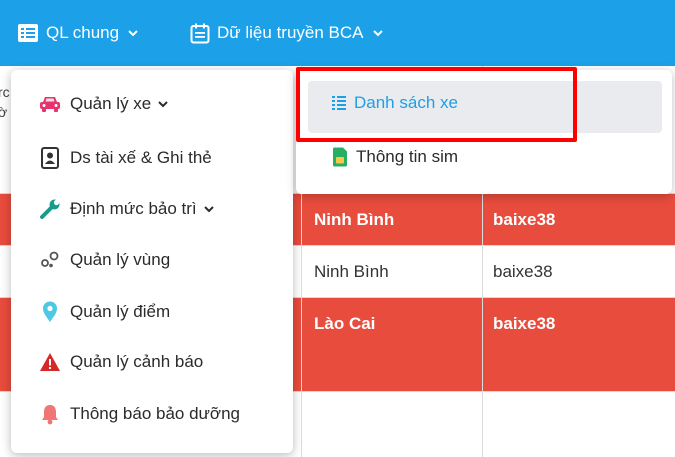 The height and width of the screenshot is (457, 675). Describe the element at coordinates (50, 104) in the screenshot. I see `car-icon` at that location.